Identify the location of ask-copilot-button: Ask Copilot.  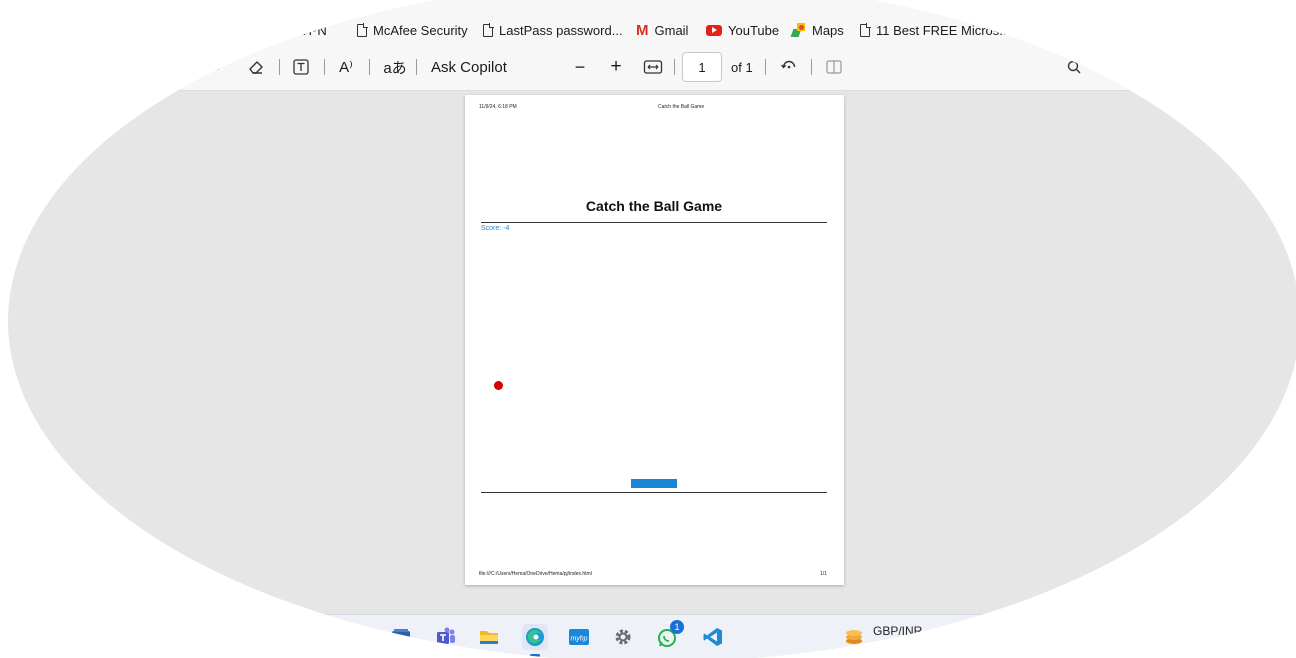
(469, 67).